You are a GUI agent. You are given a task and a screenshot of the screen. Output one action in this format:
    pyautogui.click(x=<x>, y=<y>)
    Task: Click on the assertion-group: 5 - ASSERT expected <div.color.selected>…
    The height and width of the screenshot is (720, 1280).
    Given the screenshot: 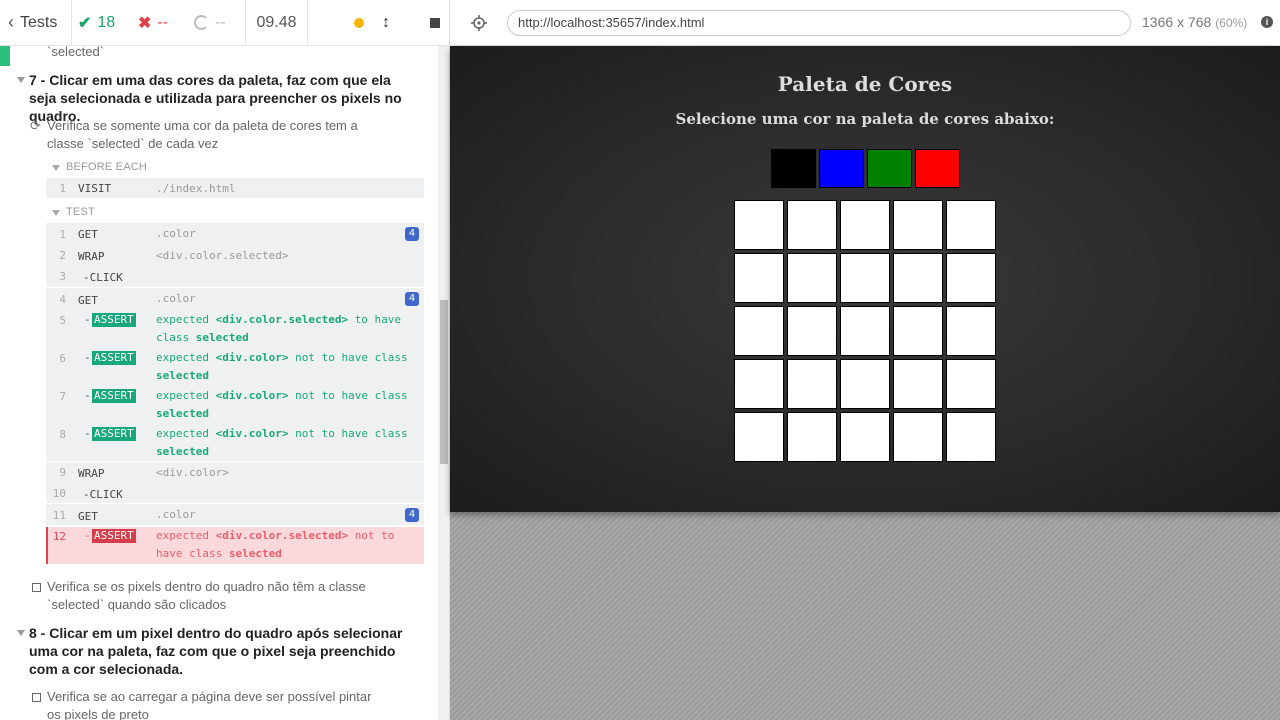 What is the action you would take?
    pyautogui.click(x=235, y=385)
    